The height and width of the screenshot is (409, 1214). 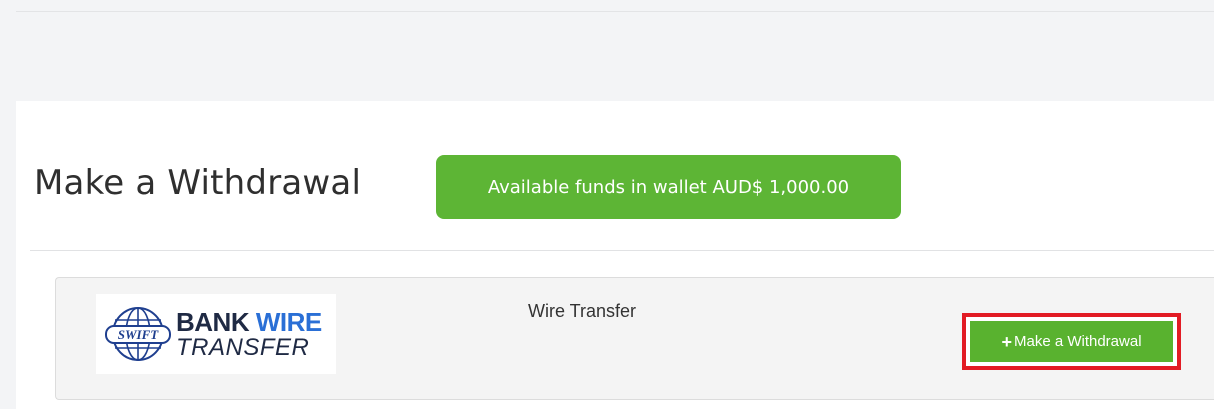 What do you see at coordinates (1077, 341) in the screenshot?
I see `make-withdrawal-button-label: Make a Withdrawal` at bounding box center [1077, 341].